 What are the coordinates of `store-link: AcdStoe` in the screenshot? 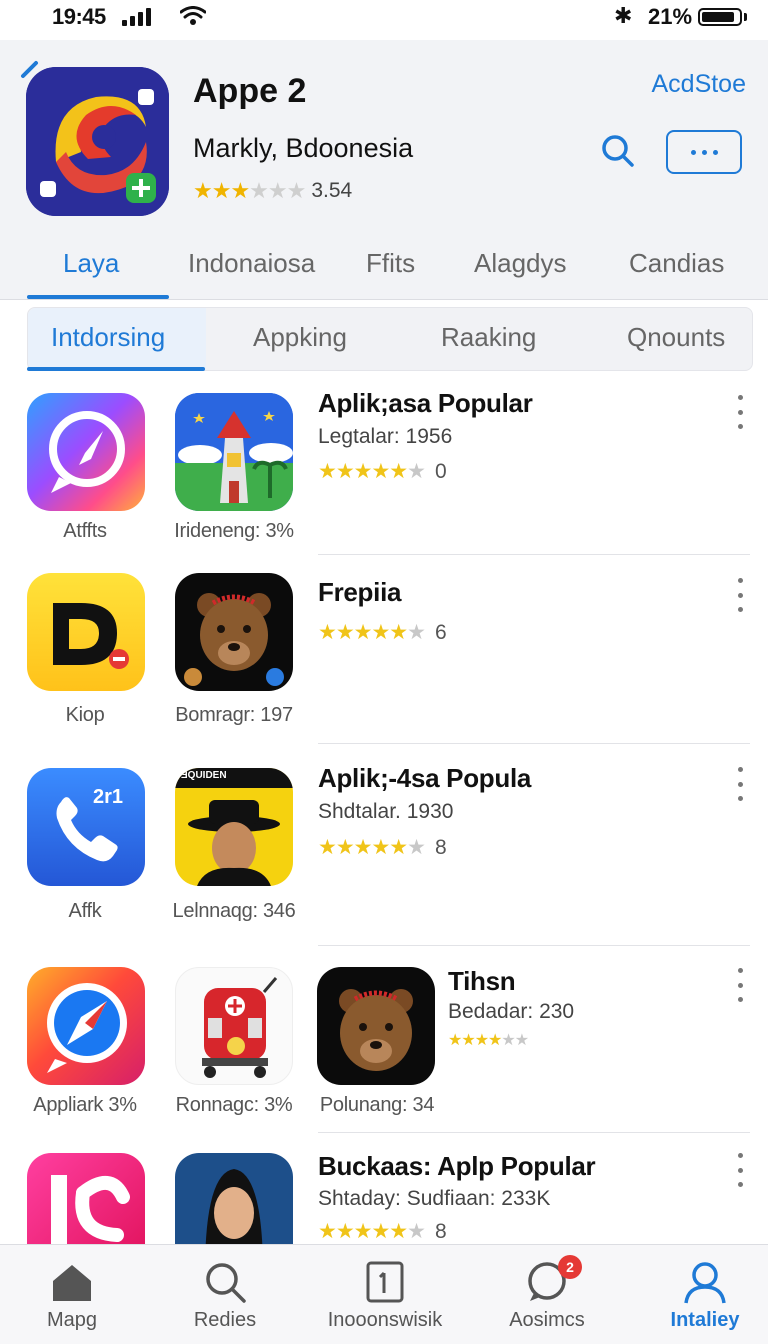 It's located at (698, 84).